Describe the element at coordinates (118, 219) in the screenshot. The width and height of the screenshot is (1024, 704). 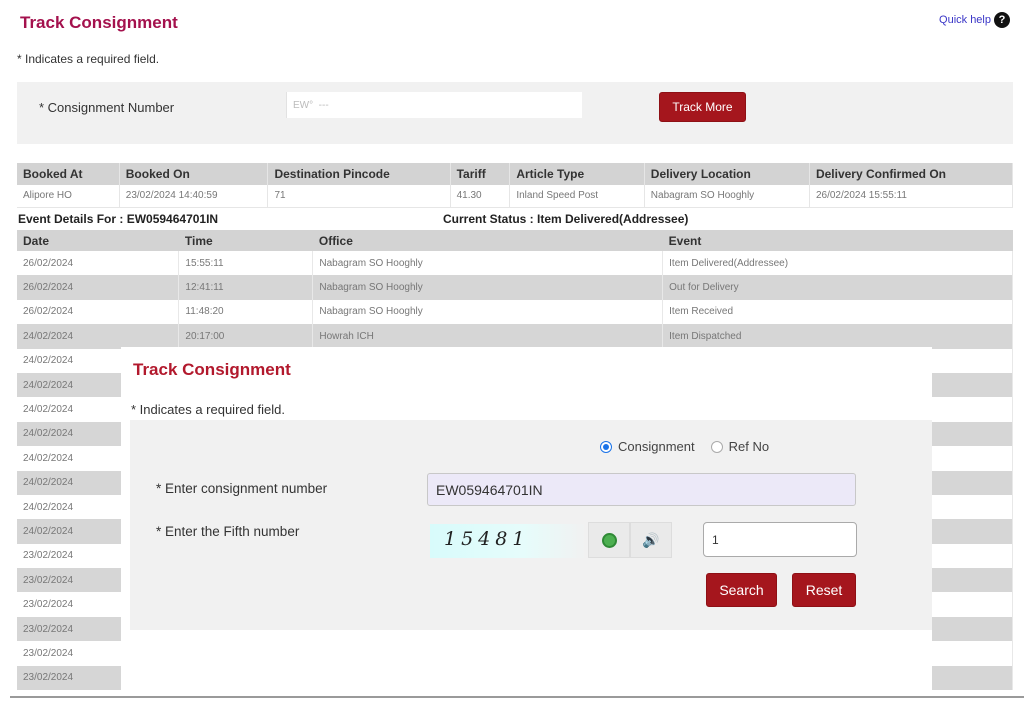
I see `event-details-title: Event Details For : EW059464701IN` at that location.